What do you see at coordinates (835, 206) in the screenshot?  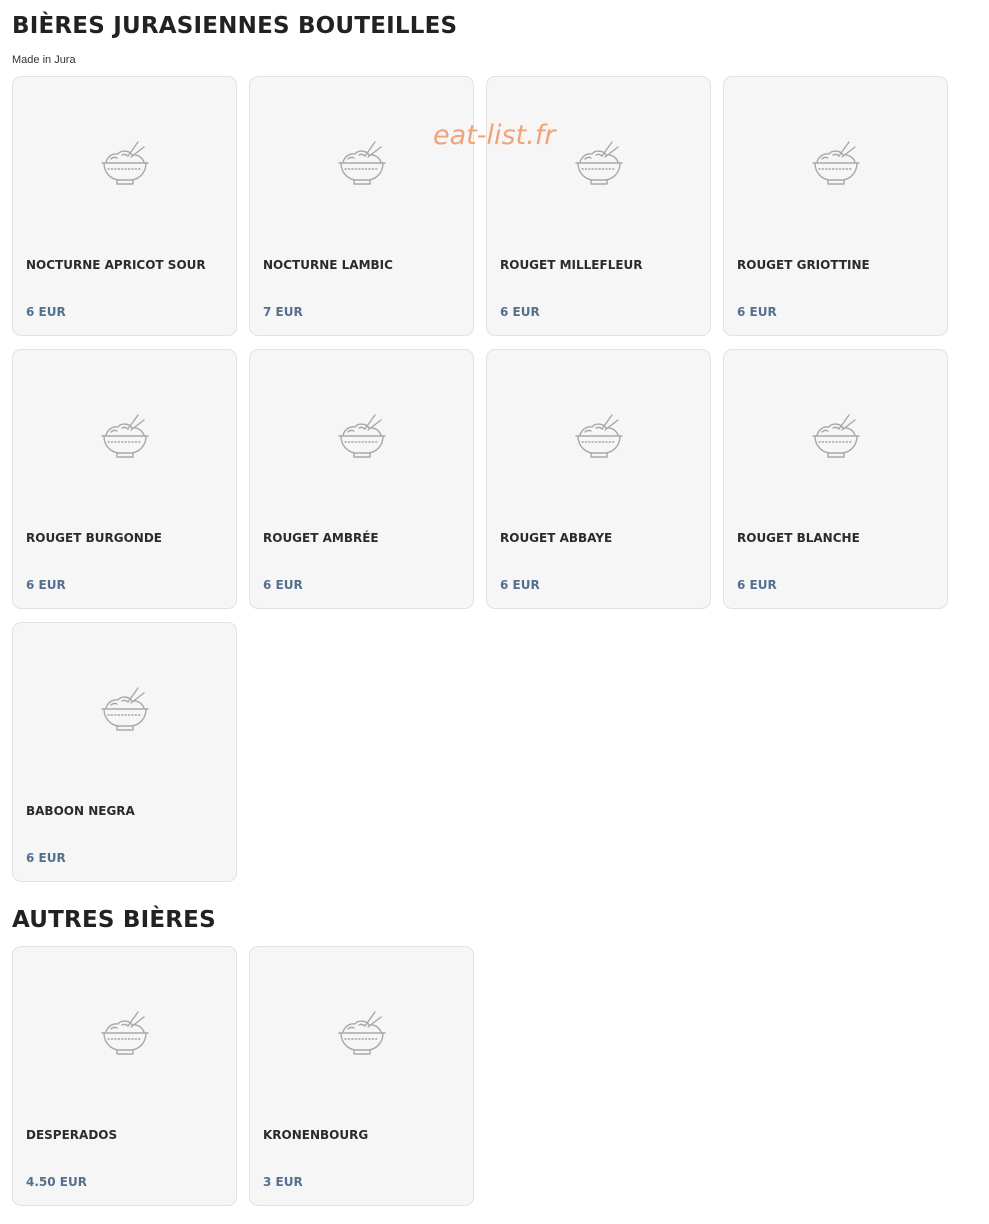 I see `product-card: ROUGET GRIOTTINE 6 EUR` at bounding box center [835, 206].